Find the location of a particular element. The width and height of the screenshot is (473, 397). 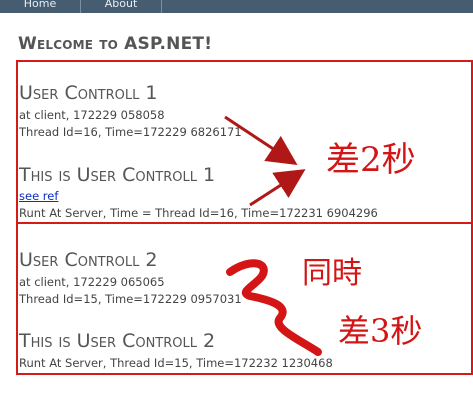

arrow-down-icon is located at coordinates (261, 140).